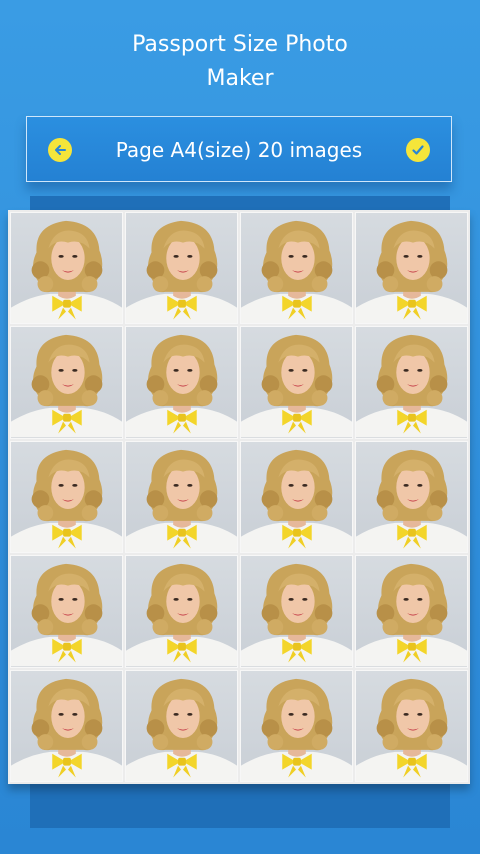 The image size is (480, 854). What do you see at coordinates (240, 62) in the screenshot?
I see `app-title: Passport Size Photo Maker` at bounding box center [240, 62].